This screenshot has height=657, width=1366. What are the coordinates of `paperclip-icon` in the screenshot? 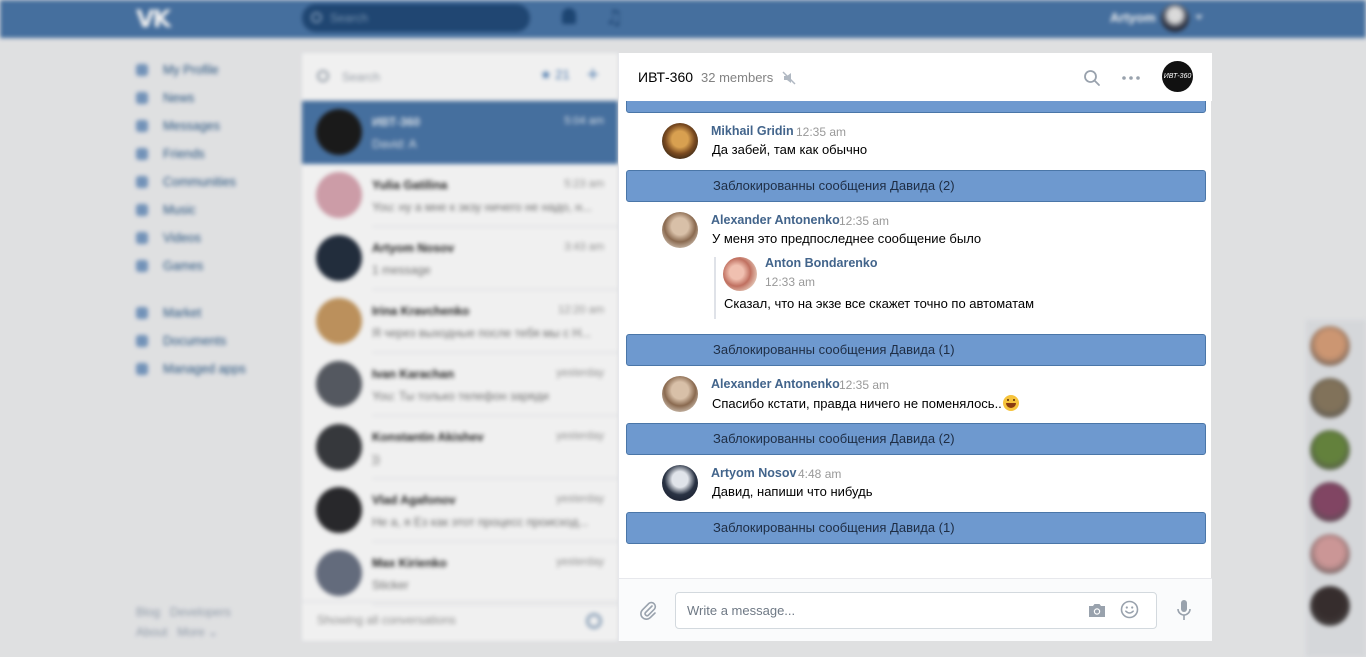 It's located at (648, 610).